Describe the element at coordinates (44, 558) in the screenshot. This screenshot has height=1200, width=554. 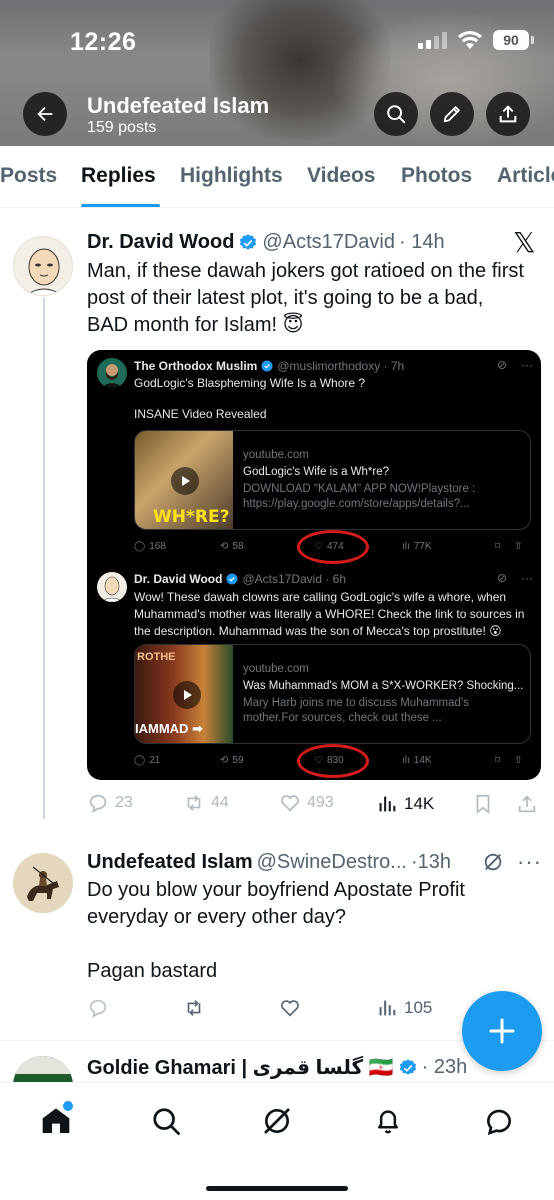
I see `thread-line` at that location.